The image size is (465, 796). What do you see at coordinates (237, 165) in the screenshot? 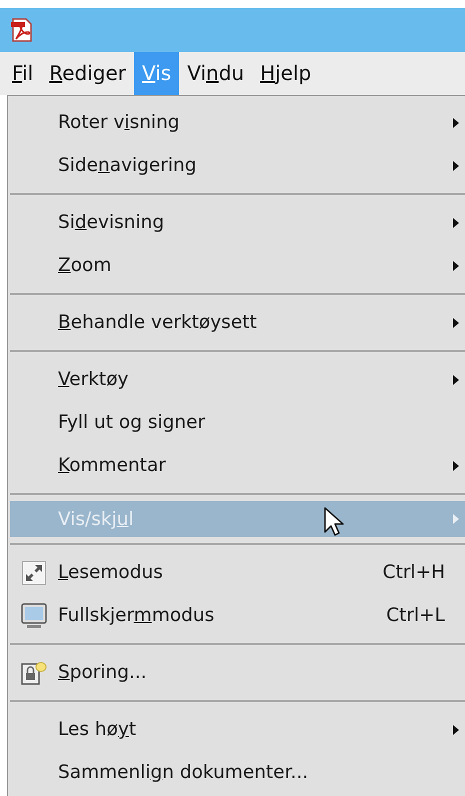
I see `menu-item: Sidenavigering` at bounding box center [237, 165].